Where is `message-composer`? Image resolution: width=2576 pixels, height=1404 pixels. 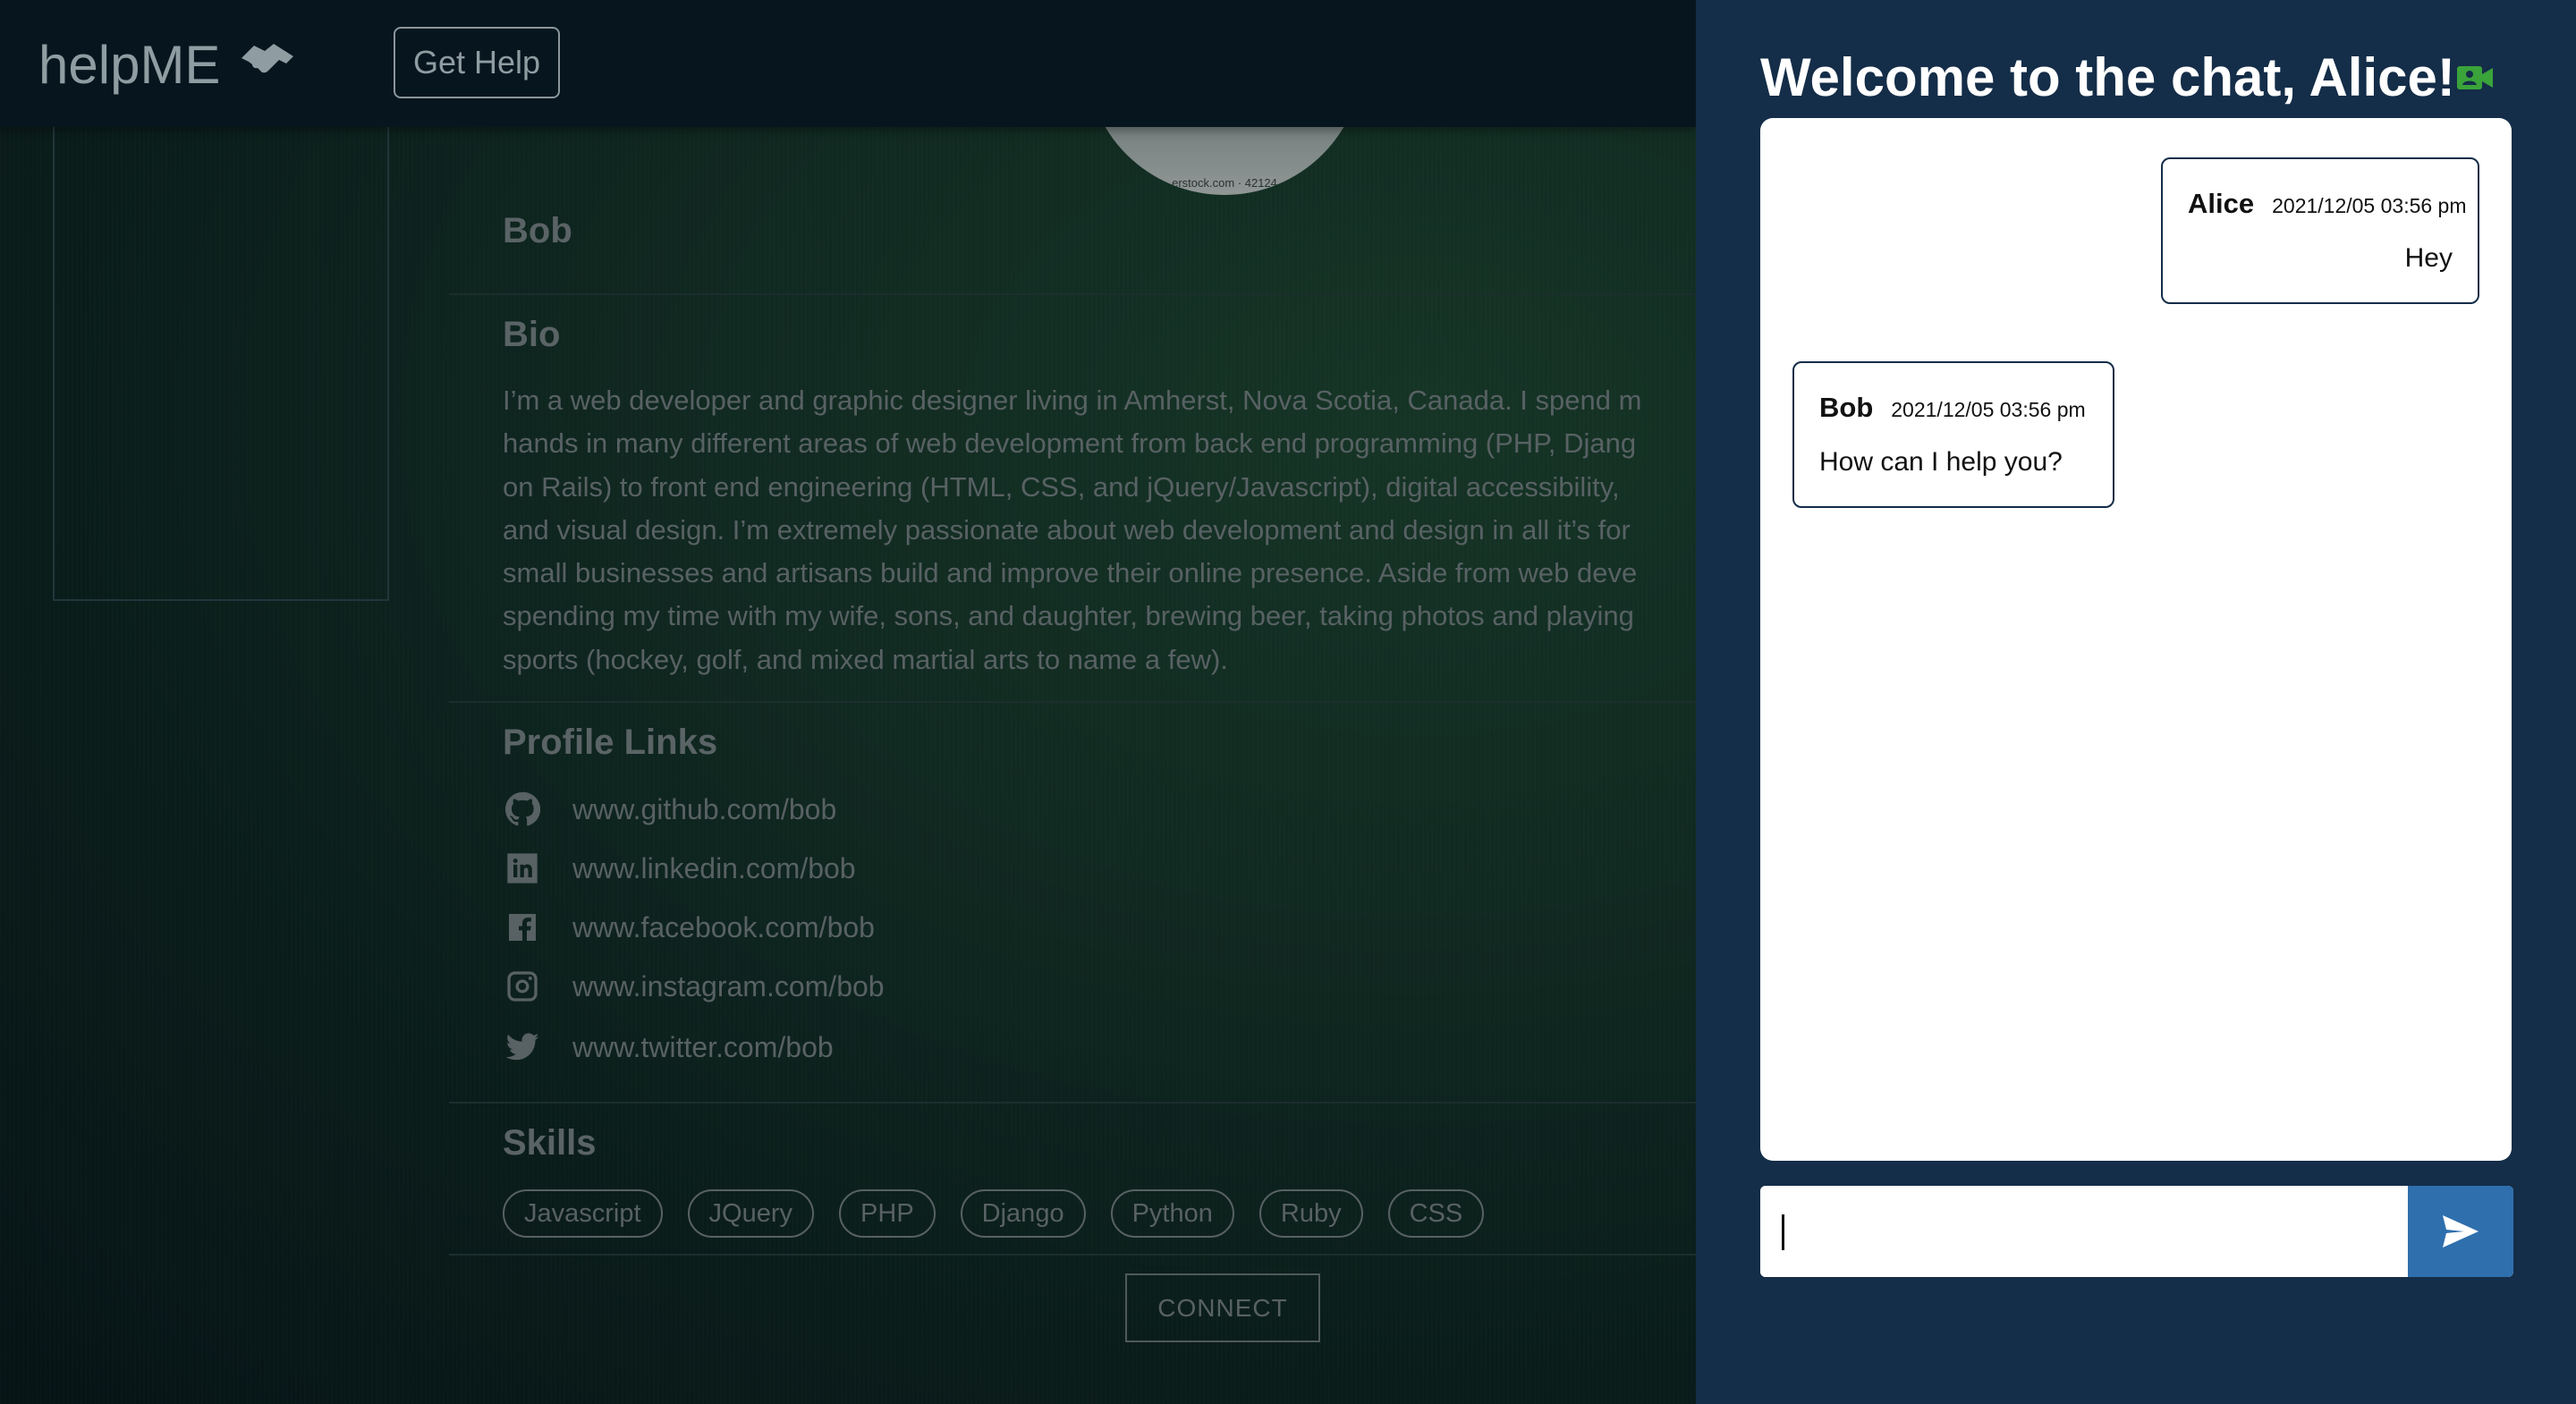 message-composer is located at coordinates (2136, 1231).